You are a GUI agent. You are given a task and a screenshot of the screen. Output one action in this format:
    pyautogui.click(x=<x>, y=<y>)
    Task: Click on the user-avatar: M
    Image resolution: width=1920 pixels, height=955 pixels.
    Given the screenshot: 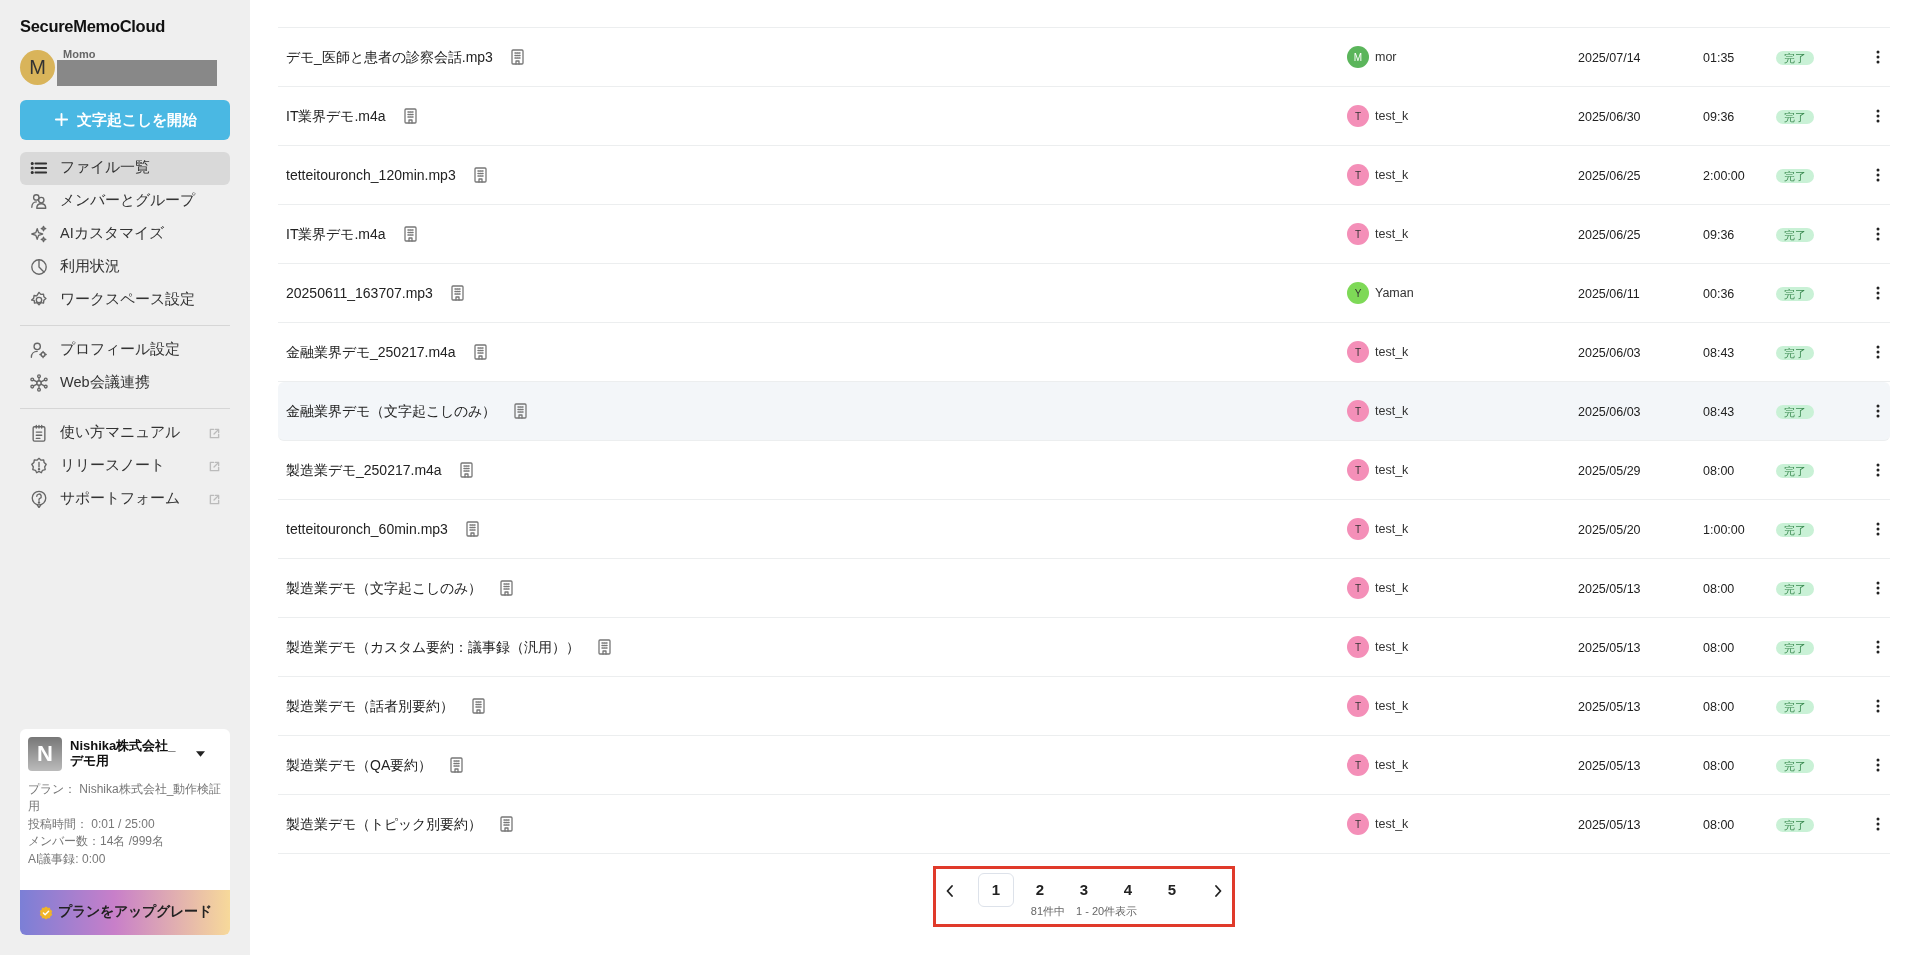 What is the action you would take?
    pyautogui.click(x=1358, y=57)
    